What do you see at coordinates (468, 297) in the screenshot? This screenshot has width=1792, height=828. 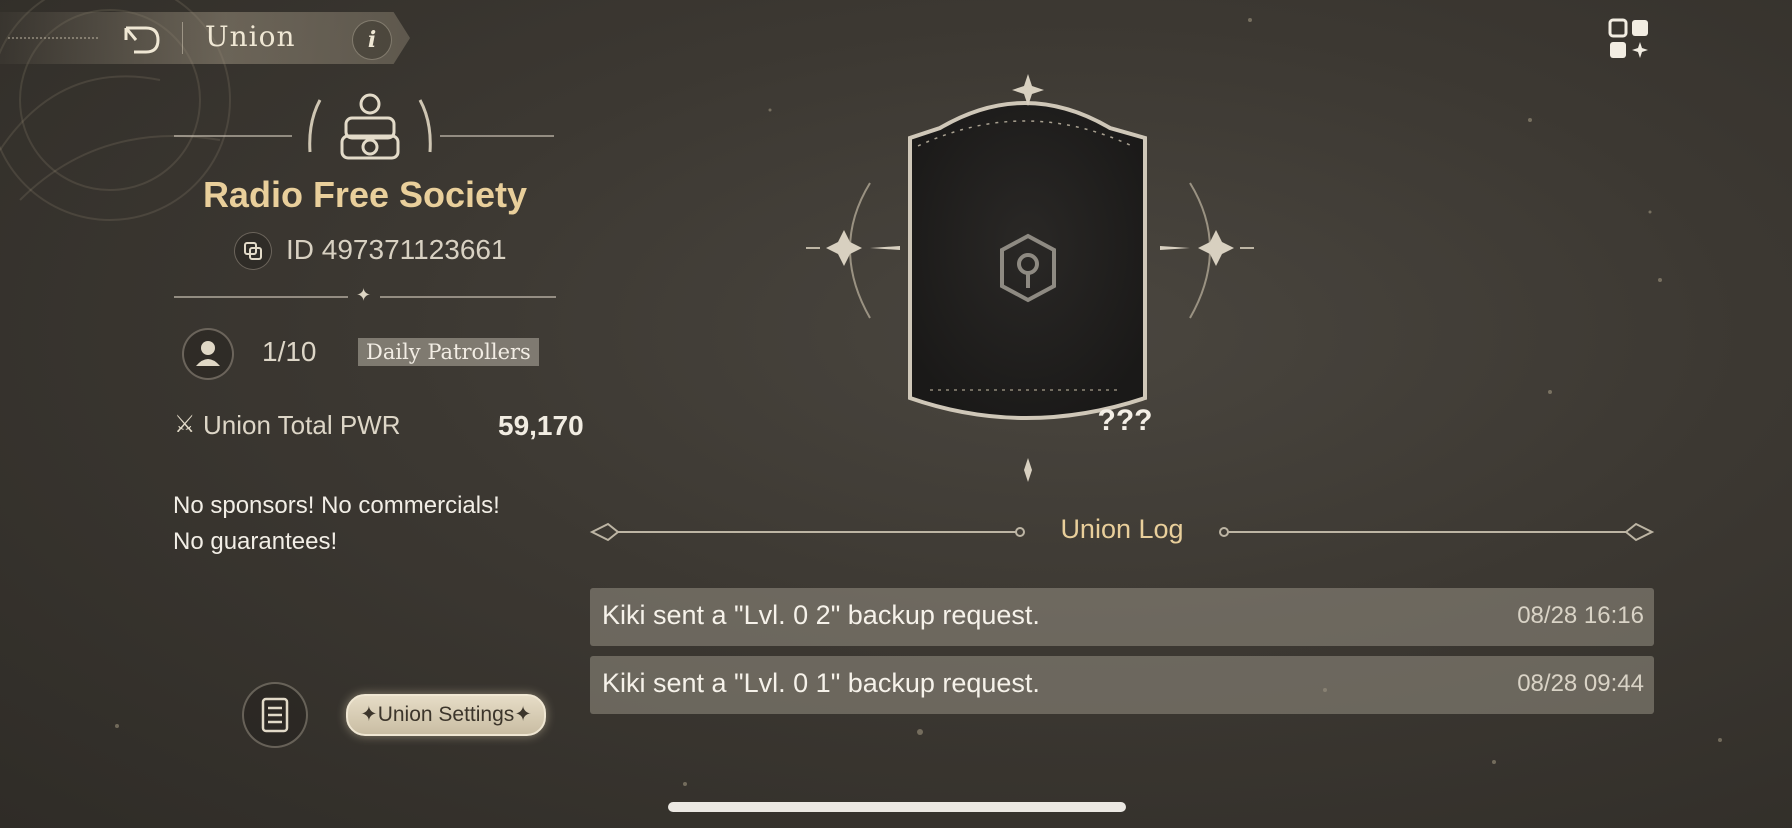 I see `divider-right` at bounding box center [468, 297].